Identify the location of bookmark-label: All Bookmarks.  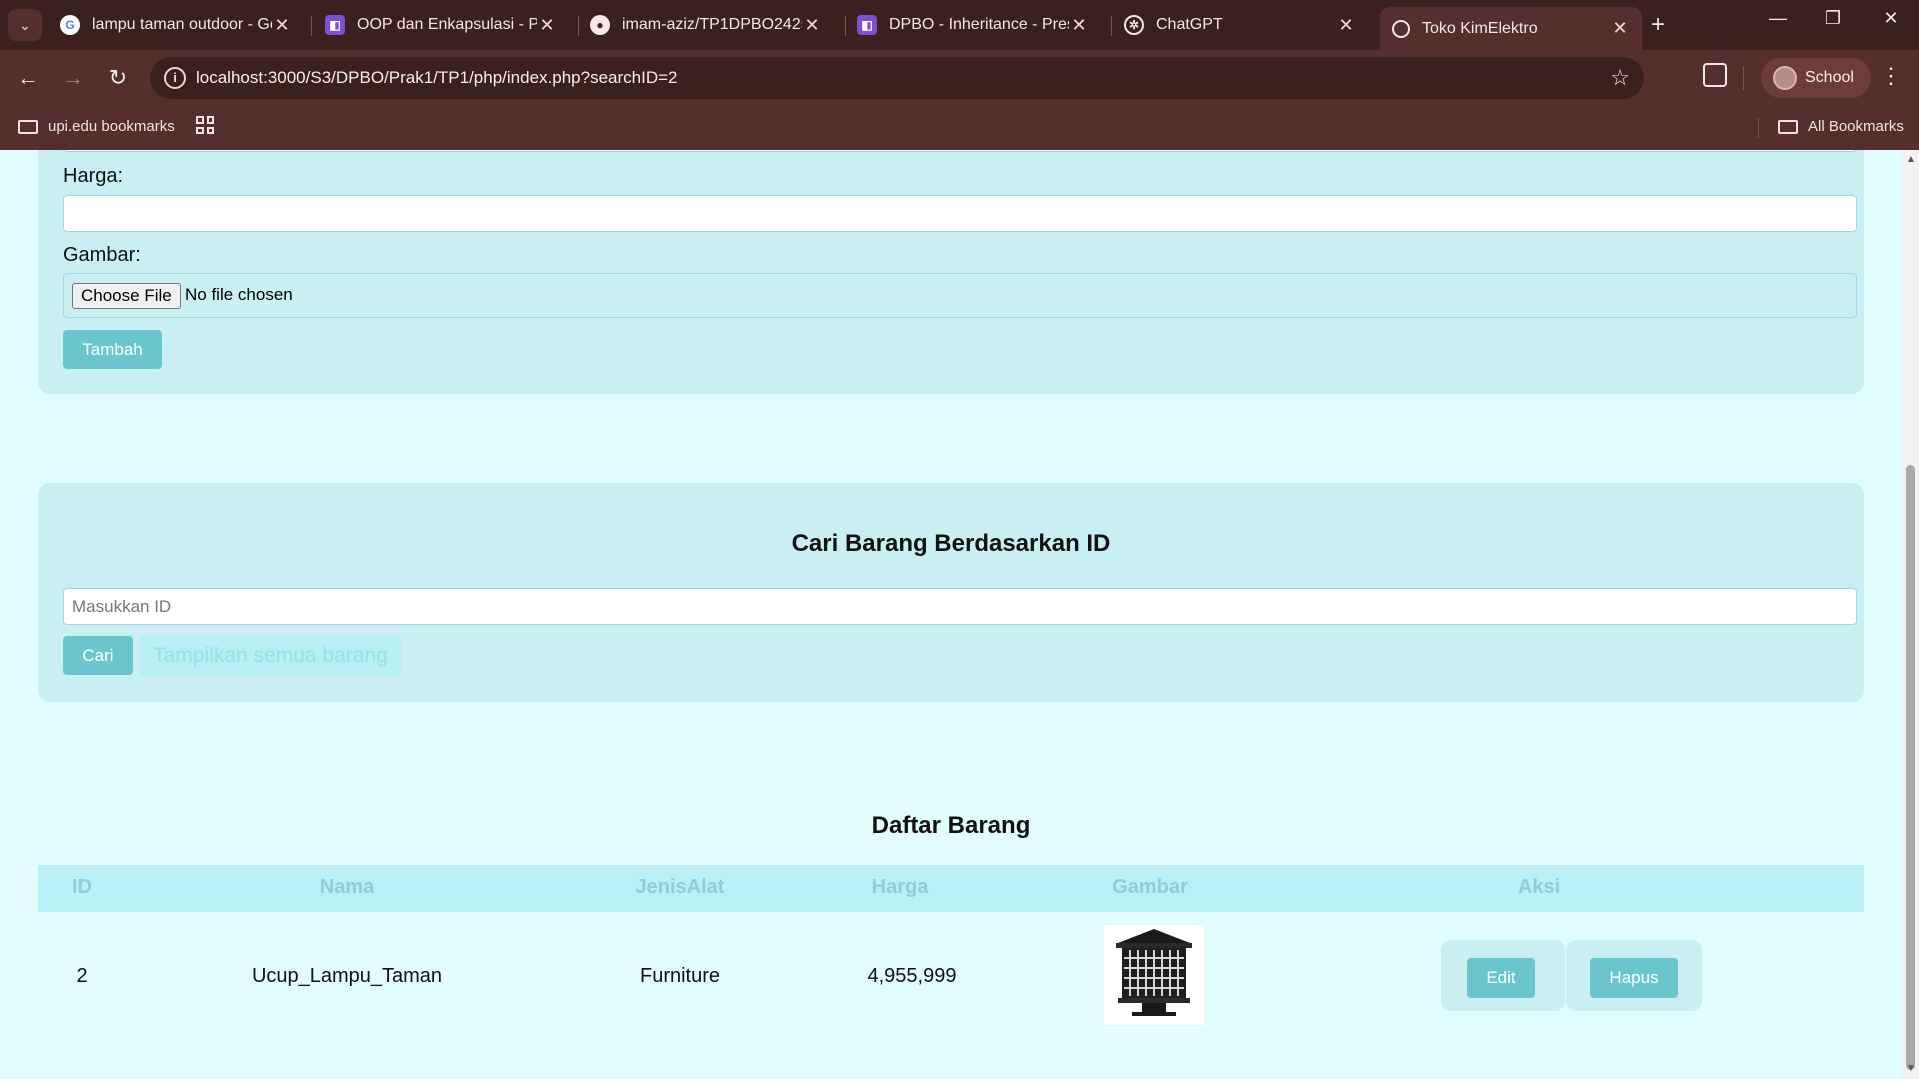
(1856, 126).